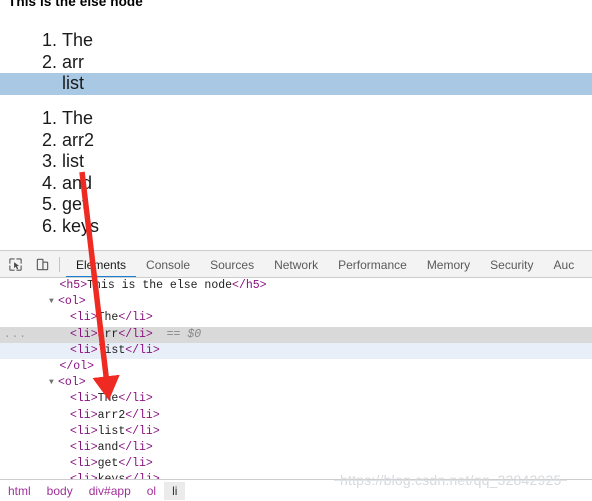 The height and width of the screenshot is (501, 592). What do you see at coordinates (77, 366) in the screenshot?
I see `dom-node-content: </ol>` at bounding box center [77, 366].